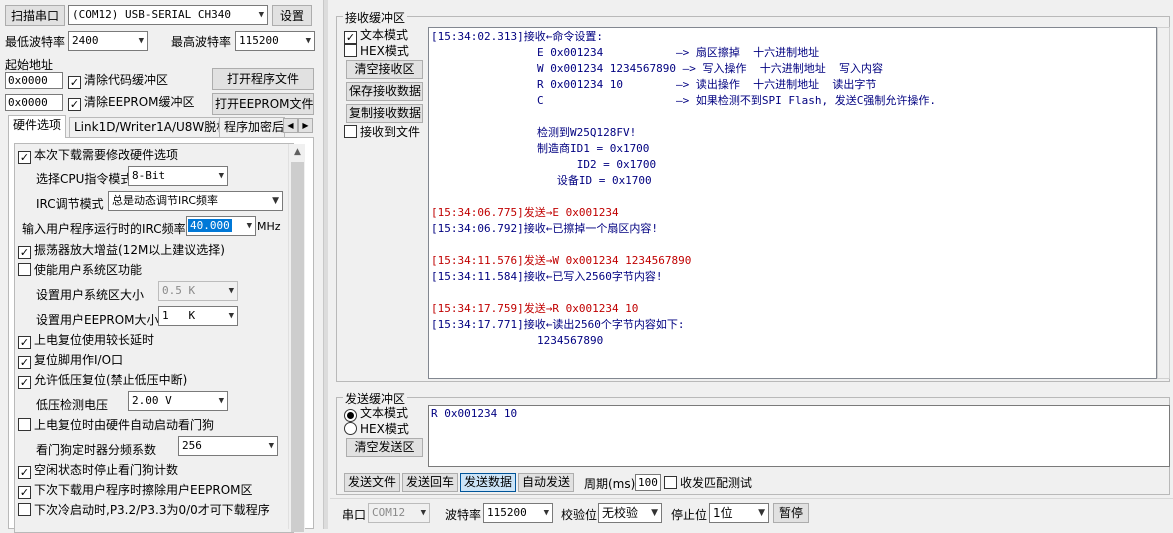 The image size is (1173, 533). What do you see at coordinates (98, 471) in the screenshot?
I see `idle-wdt-checkbox: ✓ 空闲状态时停止看门狗计数` at bounding box center [98, 471].